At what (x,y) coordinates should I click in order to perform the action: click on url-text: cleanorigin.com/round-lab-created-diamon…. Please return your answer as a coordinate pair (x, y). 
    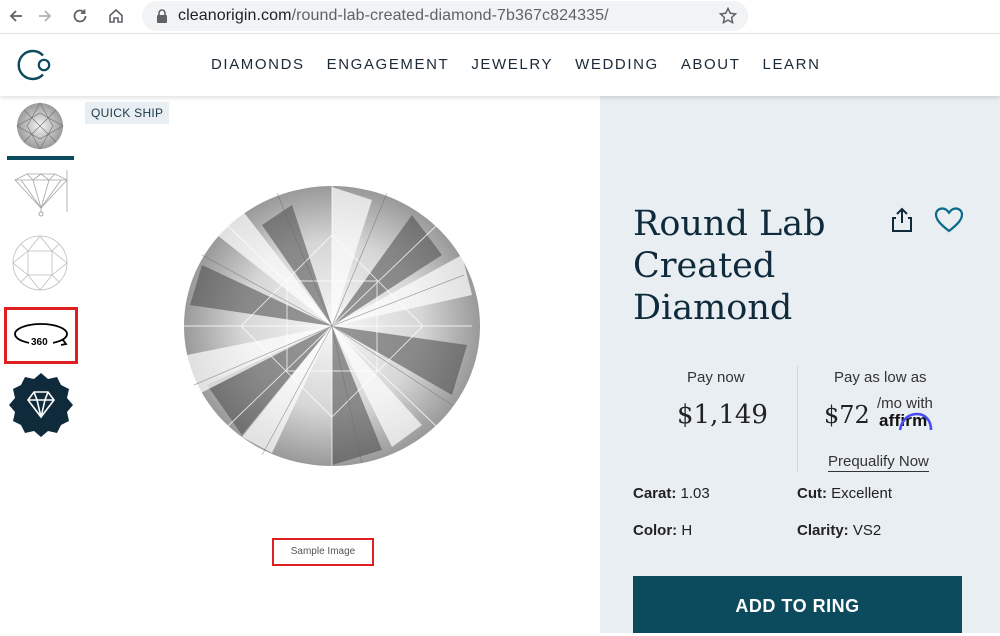
    Looking at the image, I should click on (393, 16).